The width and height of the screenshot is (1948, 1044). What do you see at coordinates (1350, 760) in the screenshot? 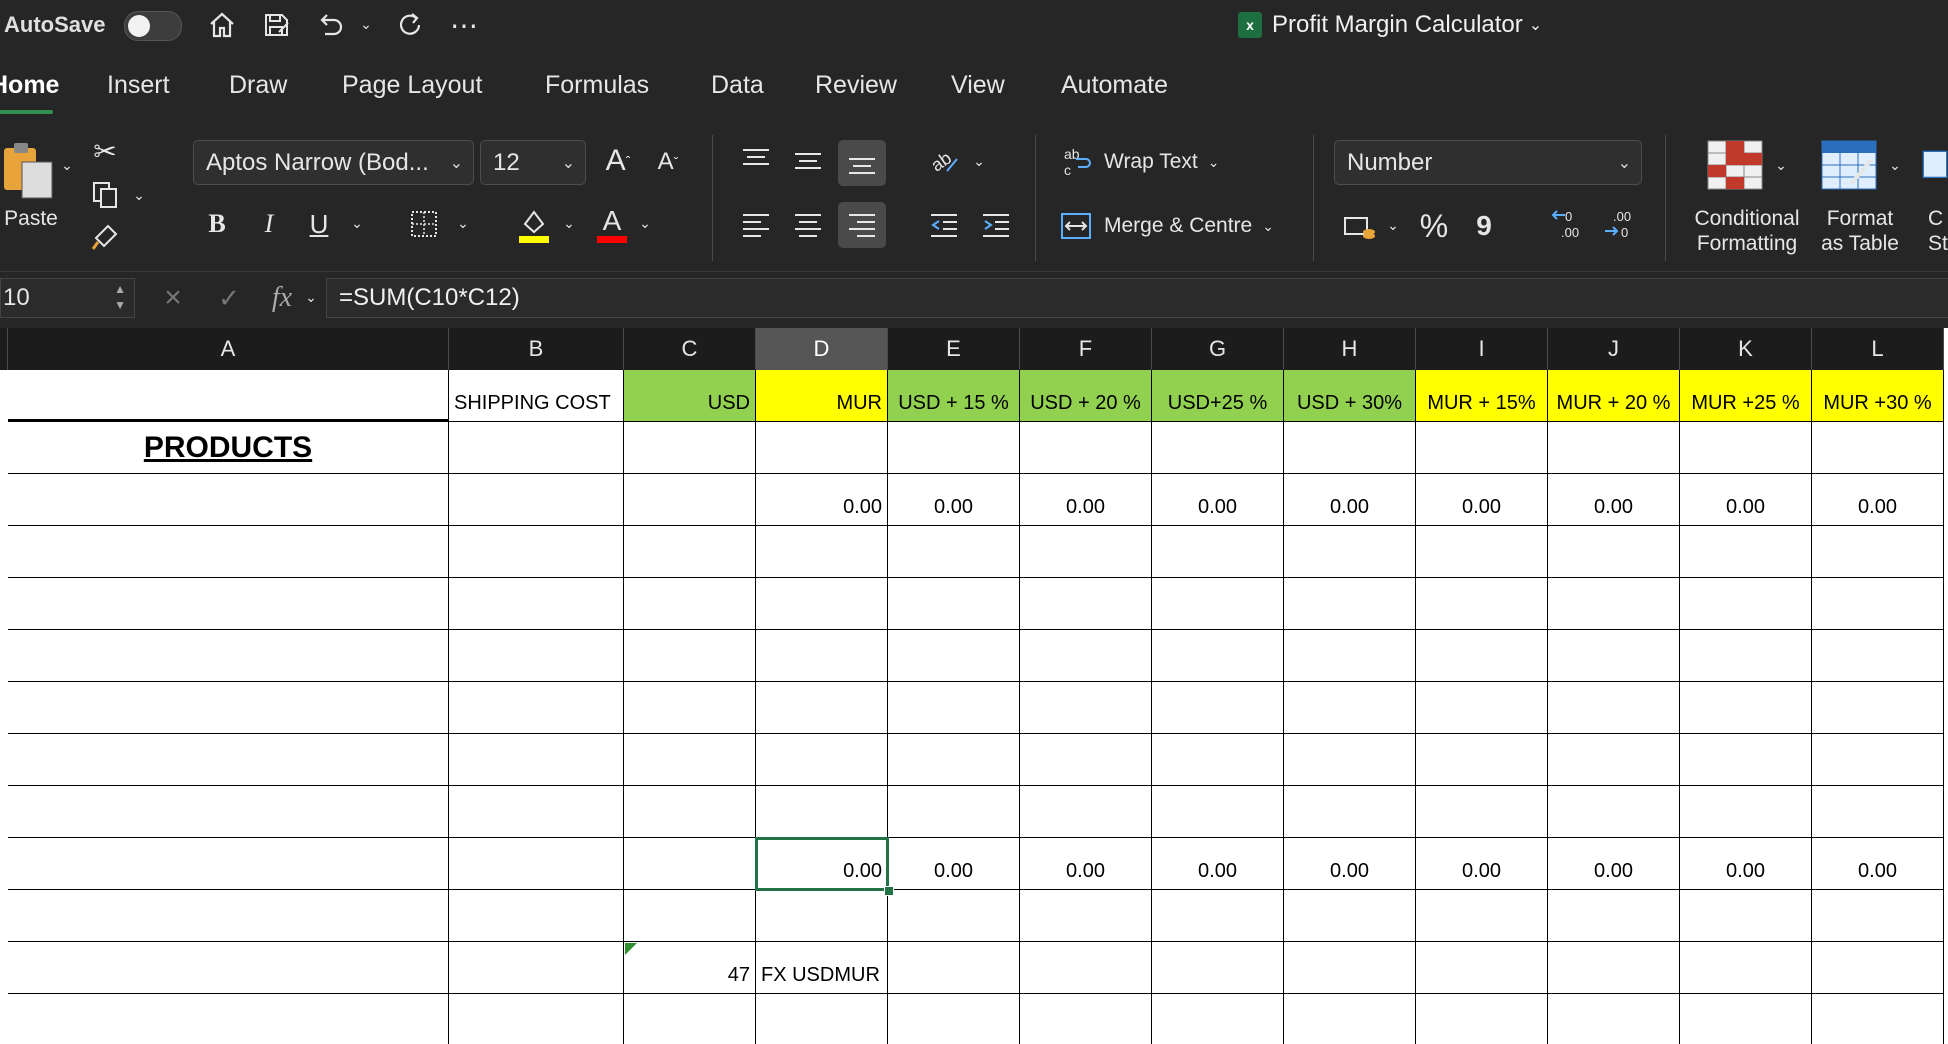
I see `cell-h8` at bounding box center [1350, 760].